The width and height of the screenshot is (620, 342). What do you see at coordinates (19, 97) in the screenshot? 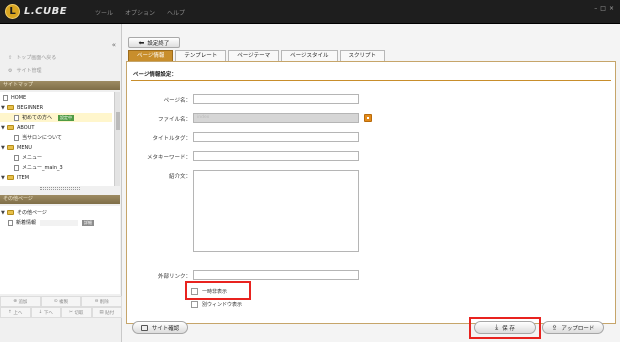
I see `tree-item-label: HOME` at bounding box center [19, 97].